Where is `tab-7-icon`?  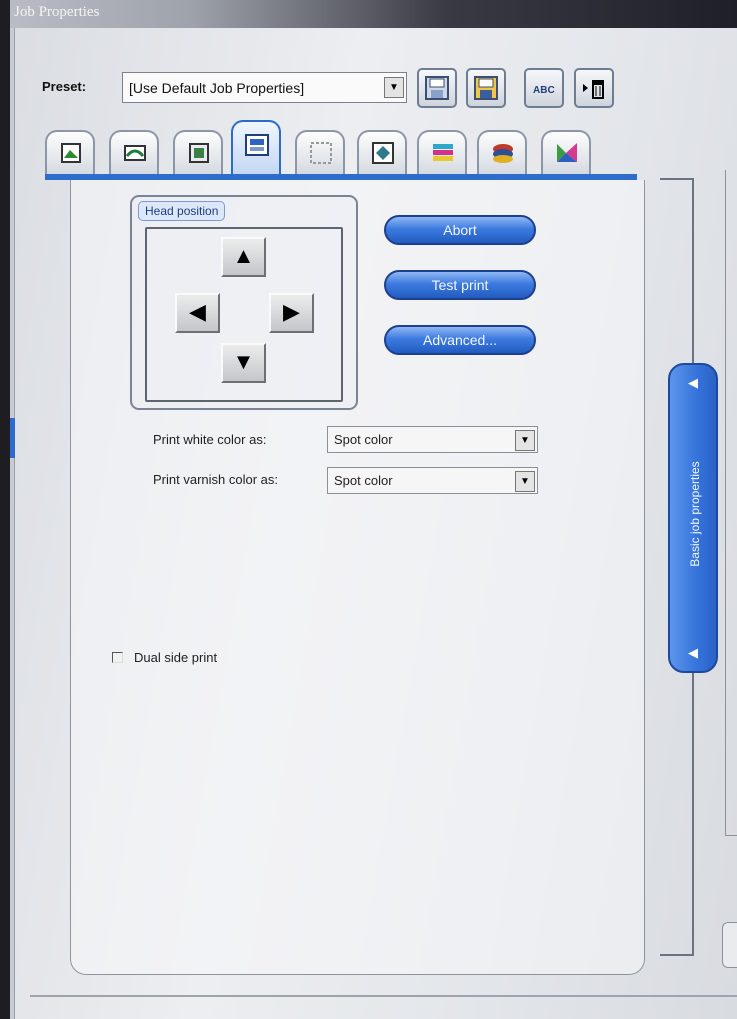
tab-7-icon is located at coordinates (443, 152).